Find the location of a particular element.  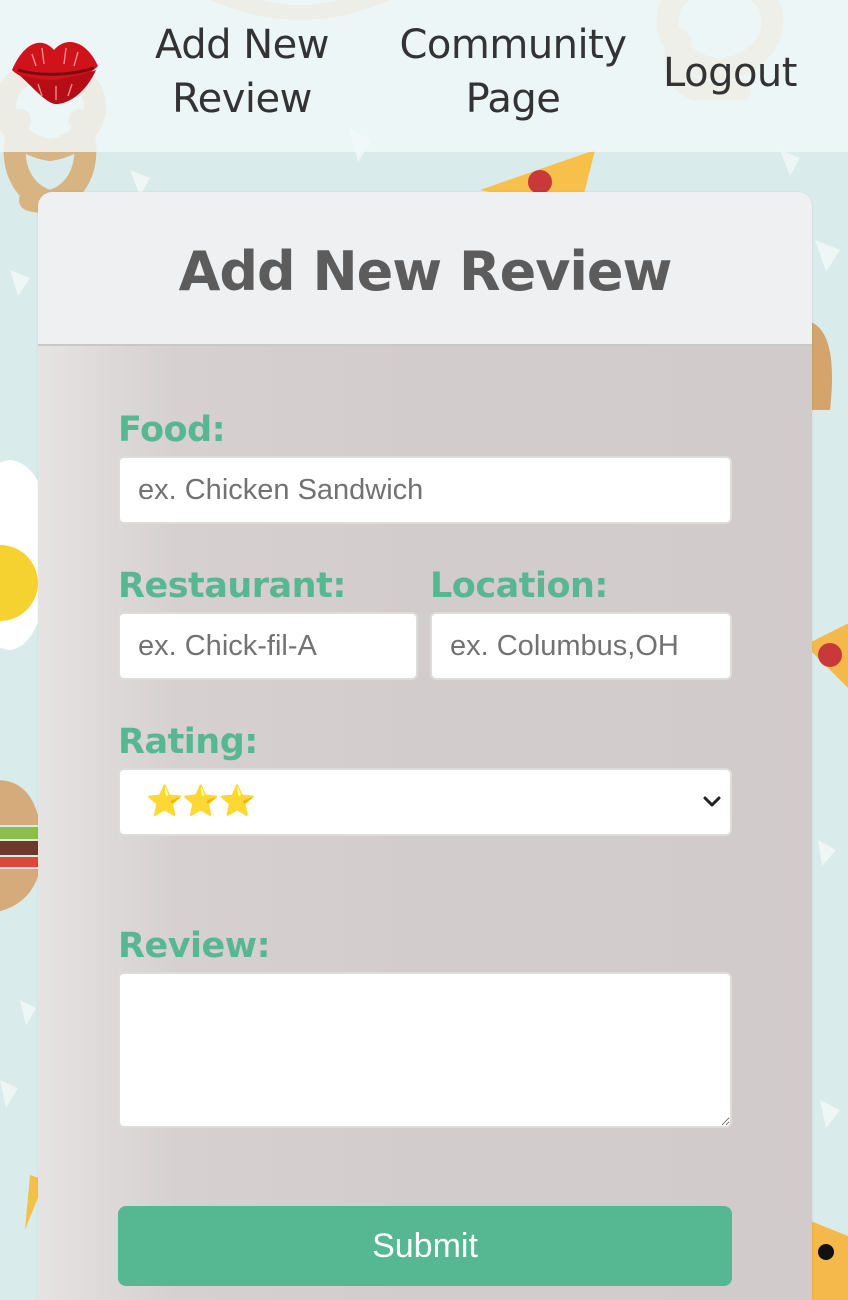

restaurant-input is located at coordinates (268, 646).